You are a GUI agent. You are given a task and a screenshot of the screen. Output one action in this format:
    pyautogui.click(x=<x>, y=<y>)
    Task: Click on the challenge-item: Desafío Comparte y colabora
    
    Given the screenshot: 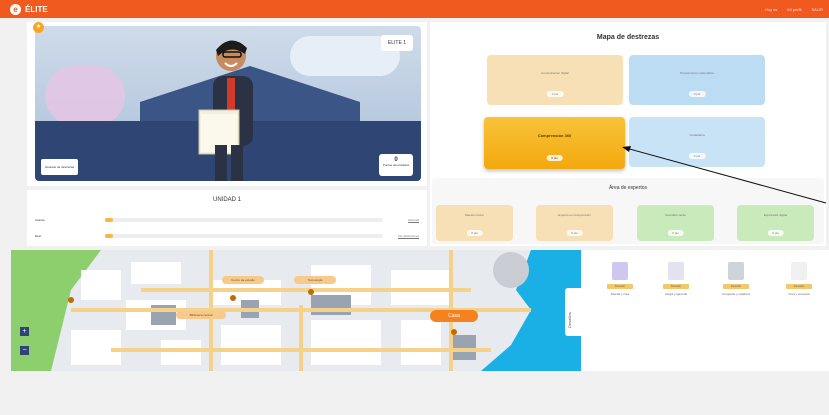 What is the action you would take?
    pyautogui.click(x=736, y=279)
    